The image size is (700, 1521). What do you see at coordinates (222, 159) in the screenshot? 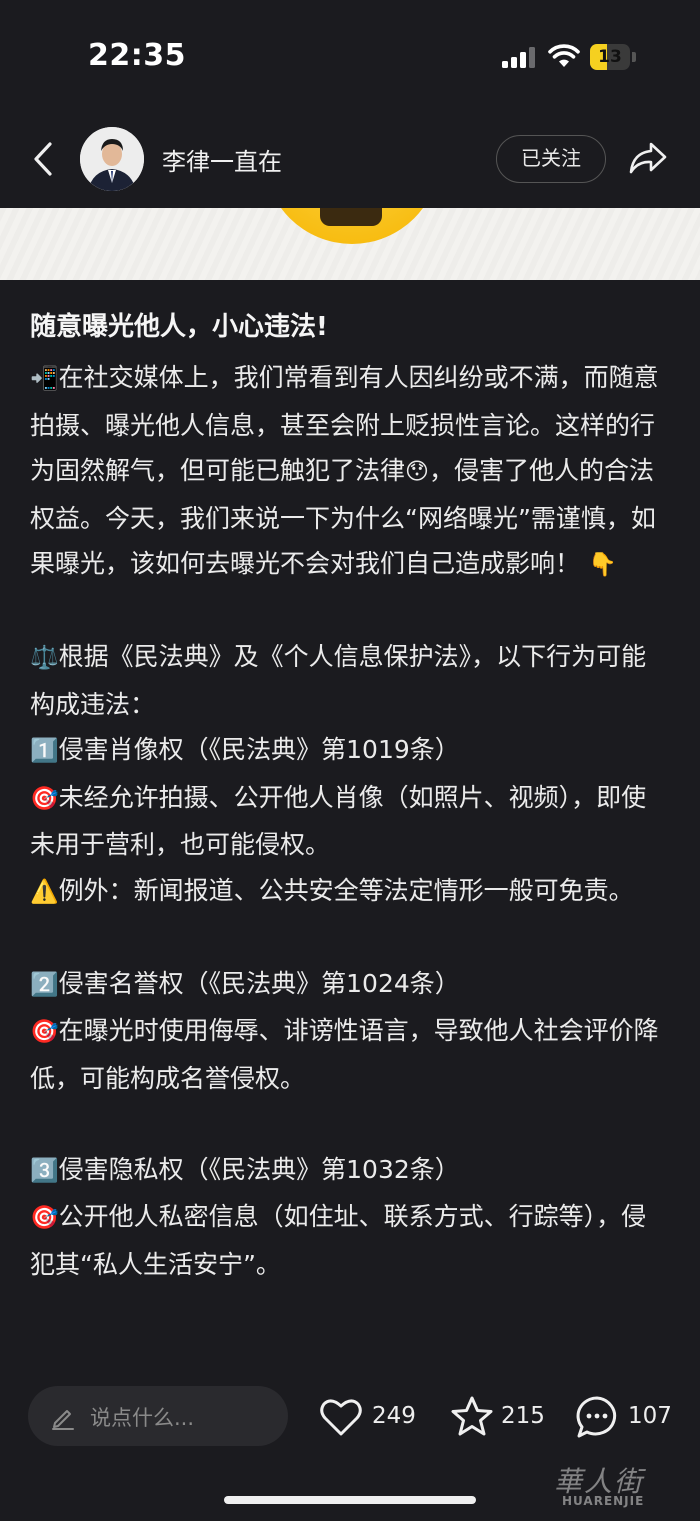
I see `author-name: 李律一直在` at bounding box center [222, 159].